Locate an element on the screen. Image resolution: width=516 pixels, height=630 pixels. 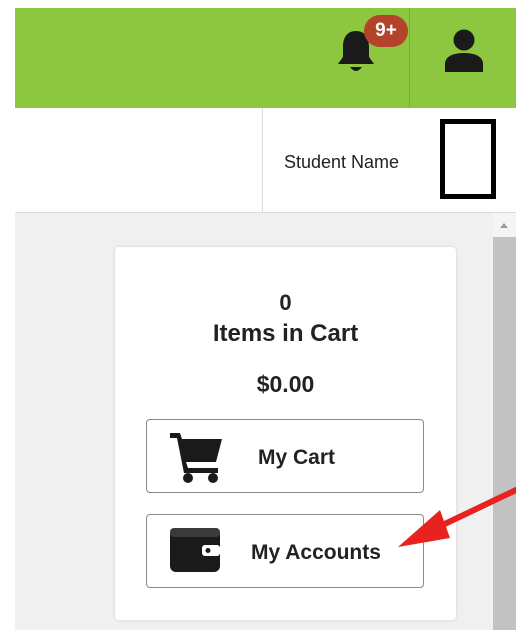
notification-badge: 9+ is located at coordinates (386, 31).